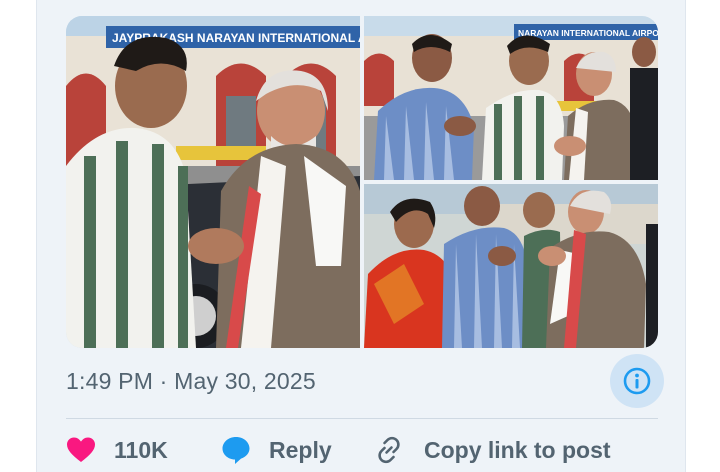  Describe the element at coordinates (389, 450) in the screenshot. I see `link-icon` at that location.